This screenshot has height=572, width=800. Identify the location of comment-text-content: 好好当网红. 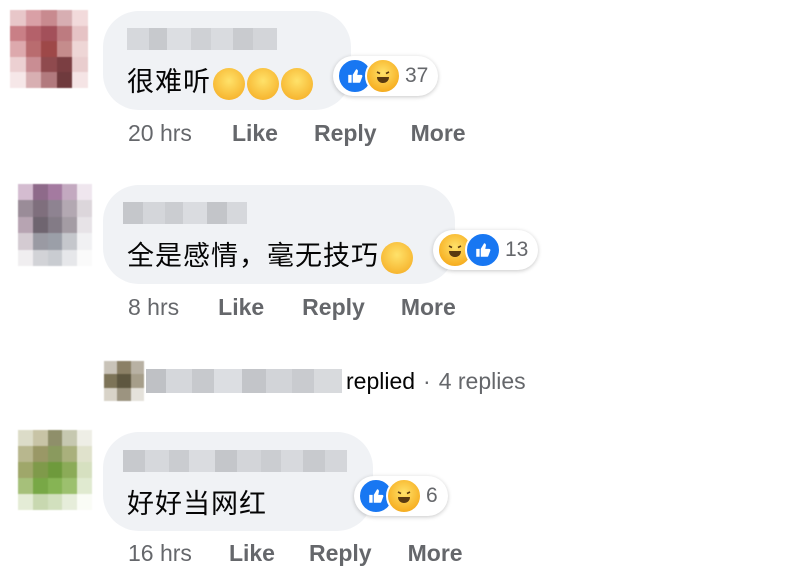
(197, 504).